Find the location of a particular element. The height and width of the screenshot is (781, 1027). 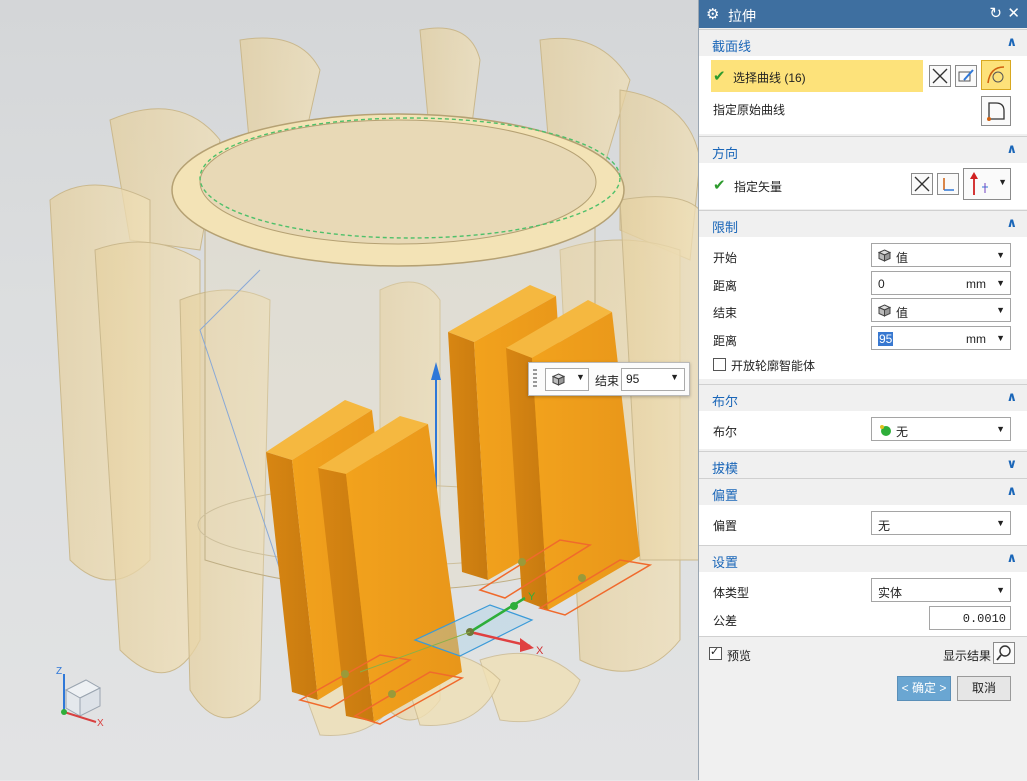

section-draft: 拔模 ∨ is located at coordinates (863, 464).